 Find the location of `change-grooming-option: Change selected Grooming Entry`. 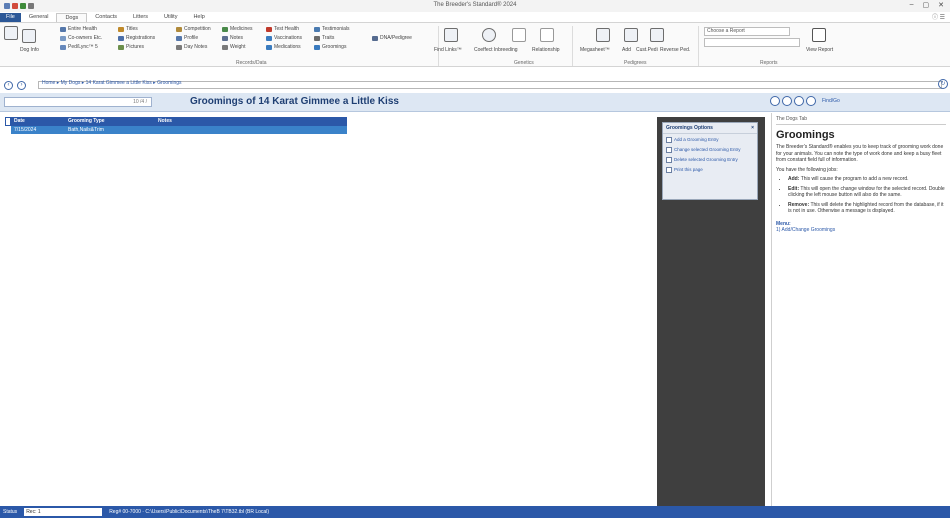

change-grooming-option: Change selected Grooming Entry is located at coordinates (710, 149).